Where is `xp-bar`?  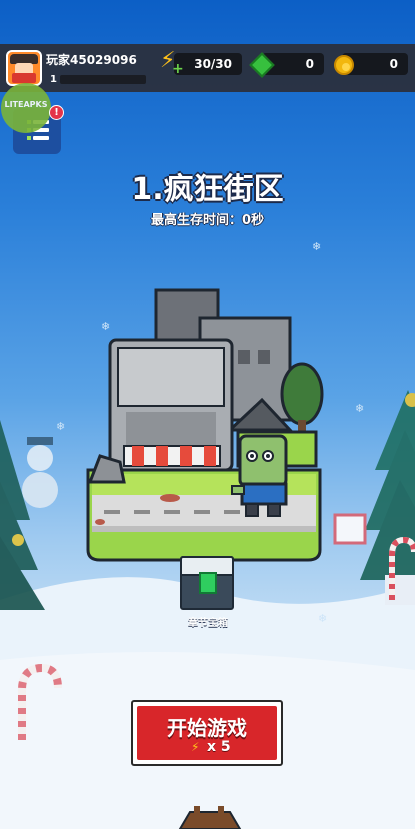 xp-bar is located at coordinates (103, 79).